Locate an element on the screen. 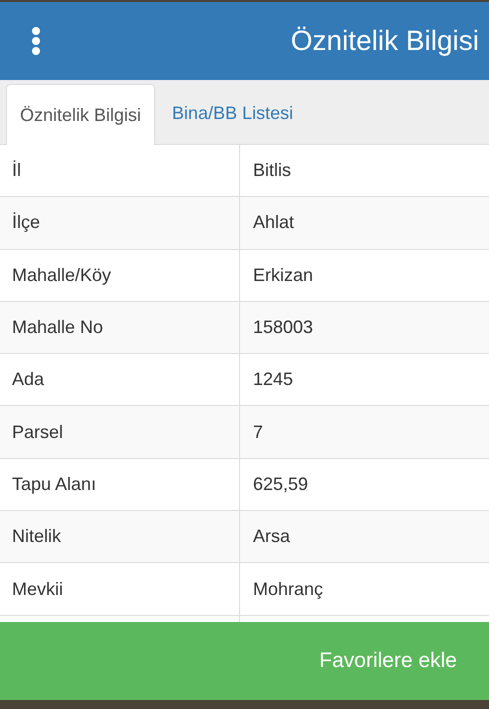 The width and height of the screenshot is (489, 709). table-cell: Mahalle/Köy is located at coordinates (120, 275).